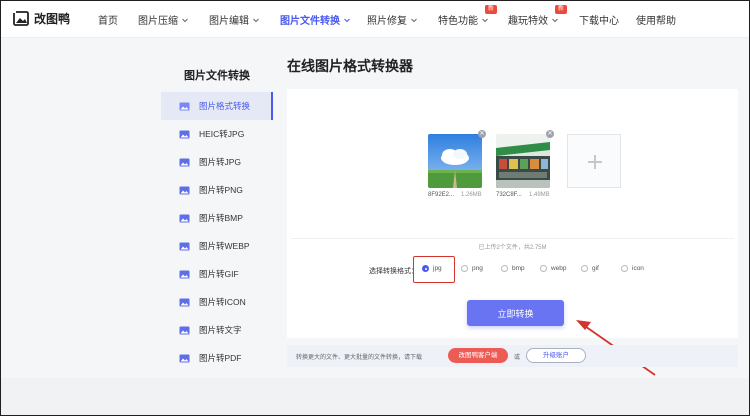 This screenshot has width=750, height=416. Describe the element at coordinates (556, 355) in the screenshot. I see `upgrade-account-button: 升级账户` at that location.